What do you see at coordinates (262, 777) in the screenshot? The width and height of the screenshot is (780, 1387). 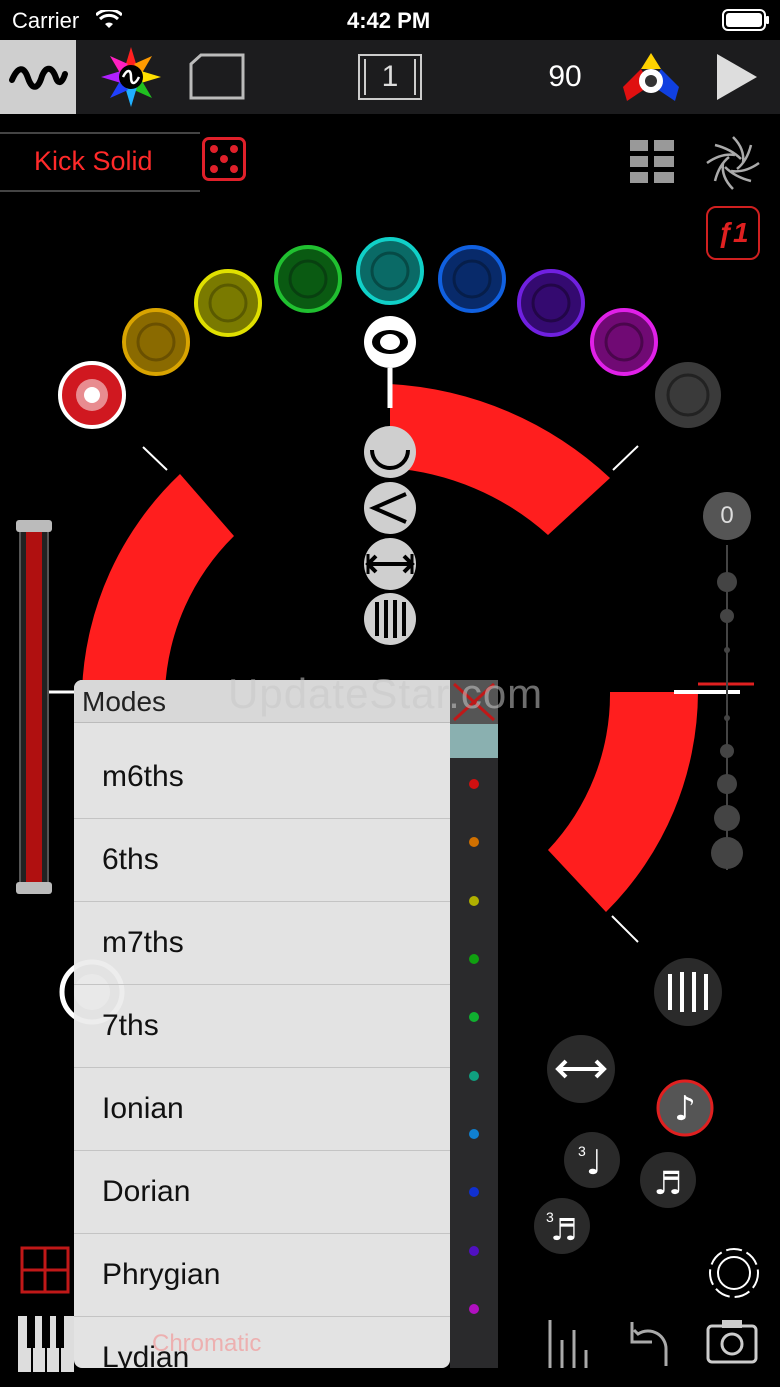 I see `mode-item: m6ths` at bounding box center [262, 777].